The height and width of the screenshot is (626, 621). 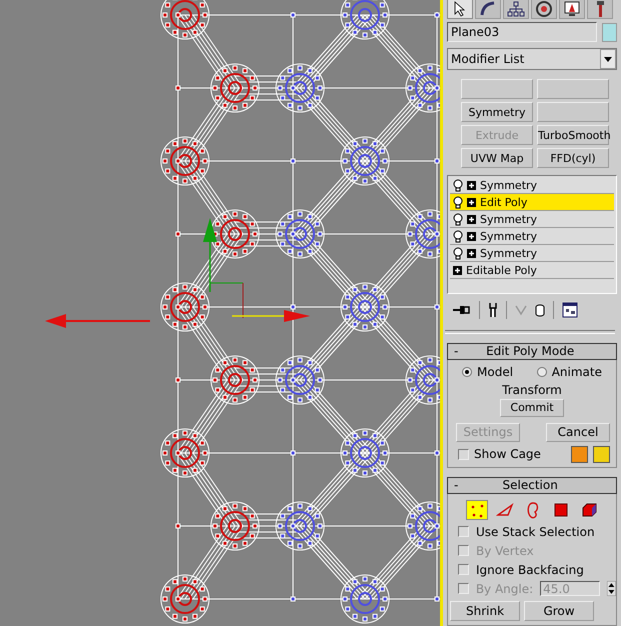 I want to click on selection-button: Shrink, so click(x=485, y=610).